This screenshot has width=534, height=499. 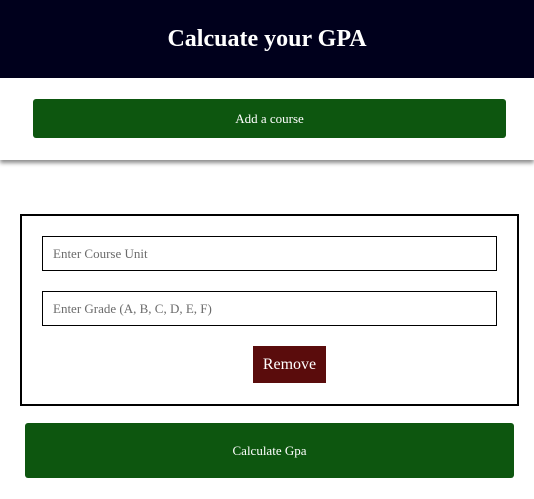 I want to click on remove-course-button: Remove, so click(x=289, y=364).